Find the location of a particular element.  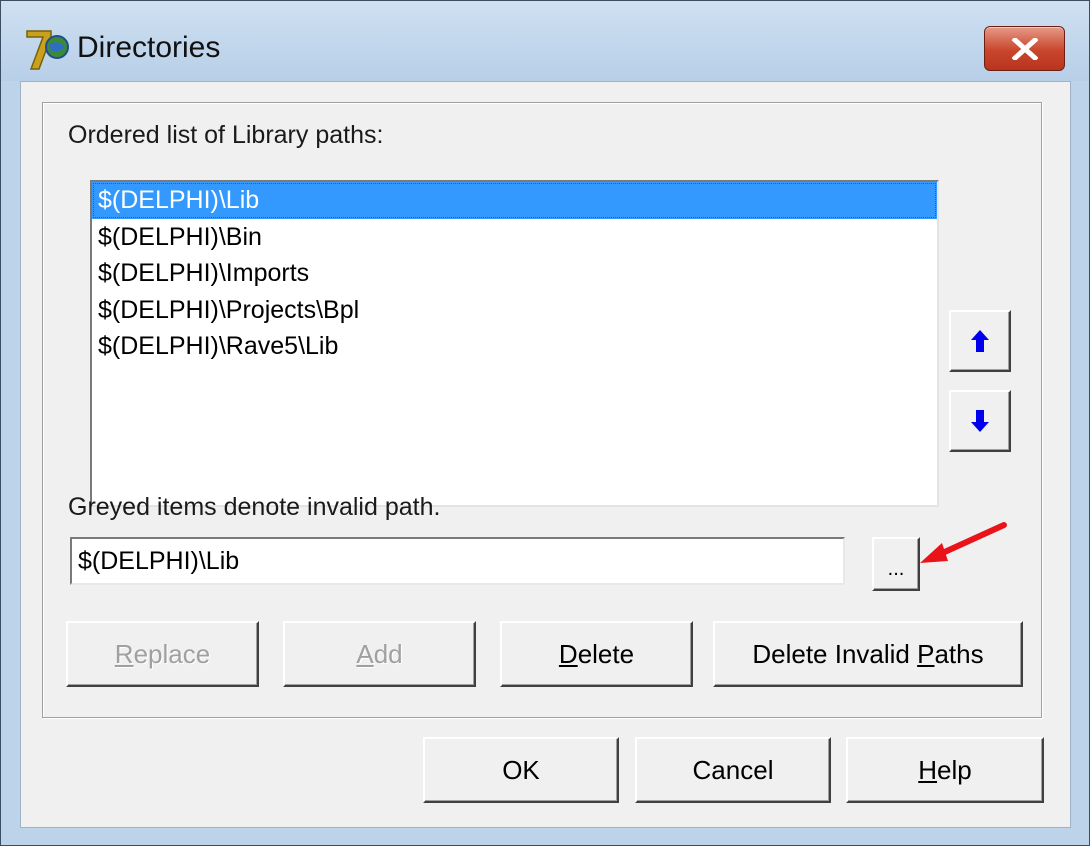

replace-button: Replace is located at coordinates (162, 654).